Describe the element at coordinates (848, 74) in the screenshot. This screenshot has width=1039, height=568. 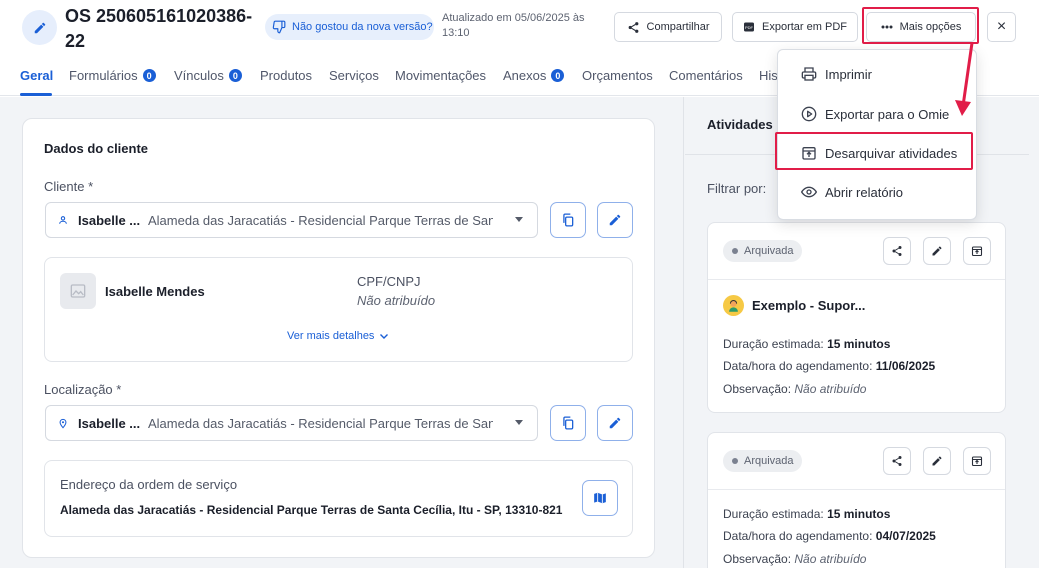
I see `menu-item-label: Imprimir` at that location.